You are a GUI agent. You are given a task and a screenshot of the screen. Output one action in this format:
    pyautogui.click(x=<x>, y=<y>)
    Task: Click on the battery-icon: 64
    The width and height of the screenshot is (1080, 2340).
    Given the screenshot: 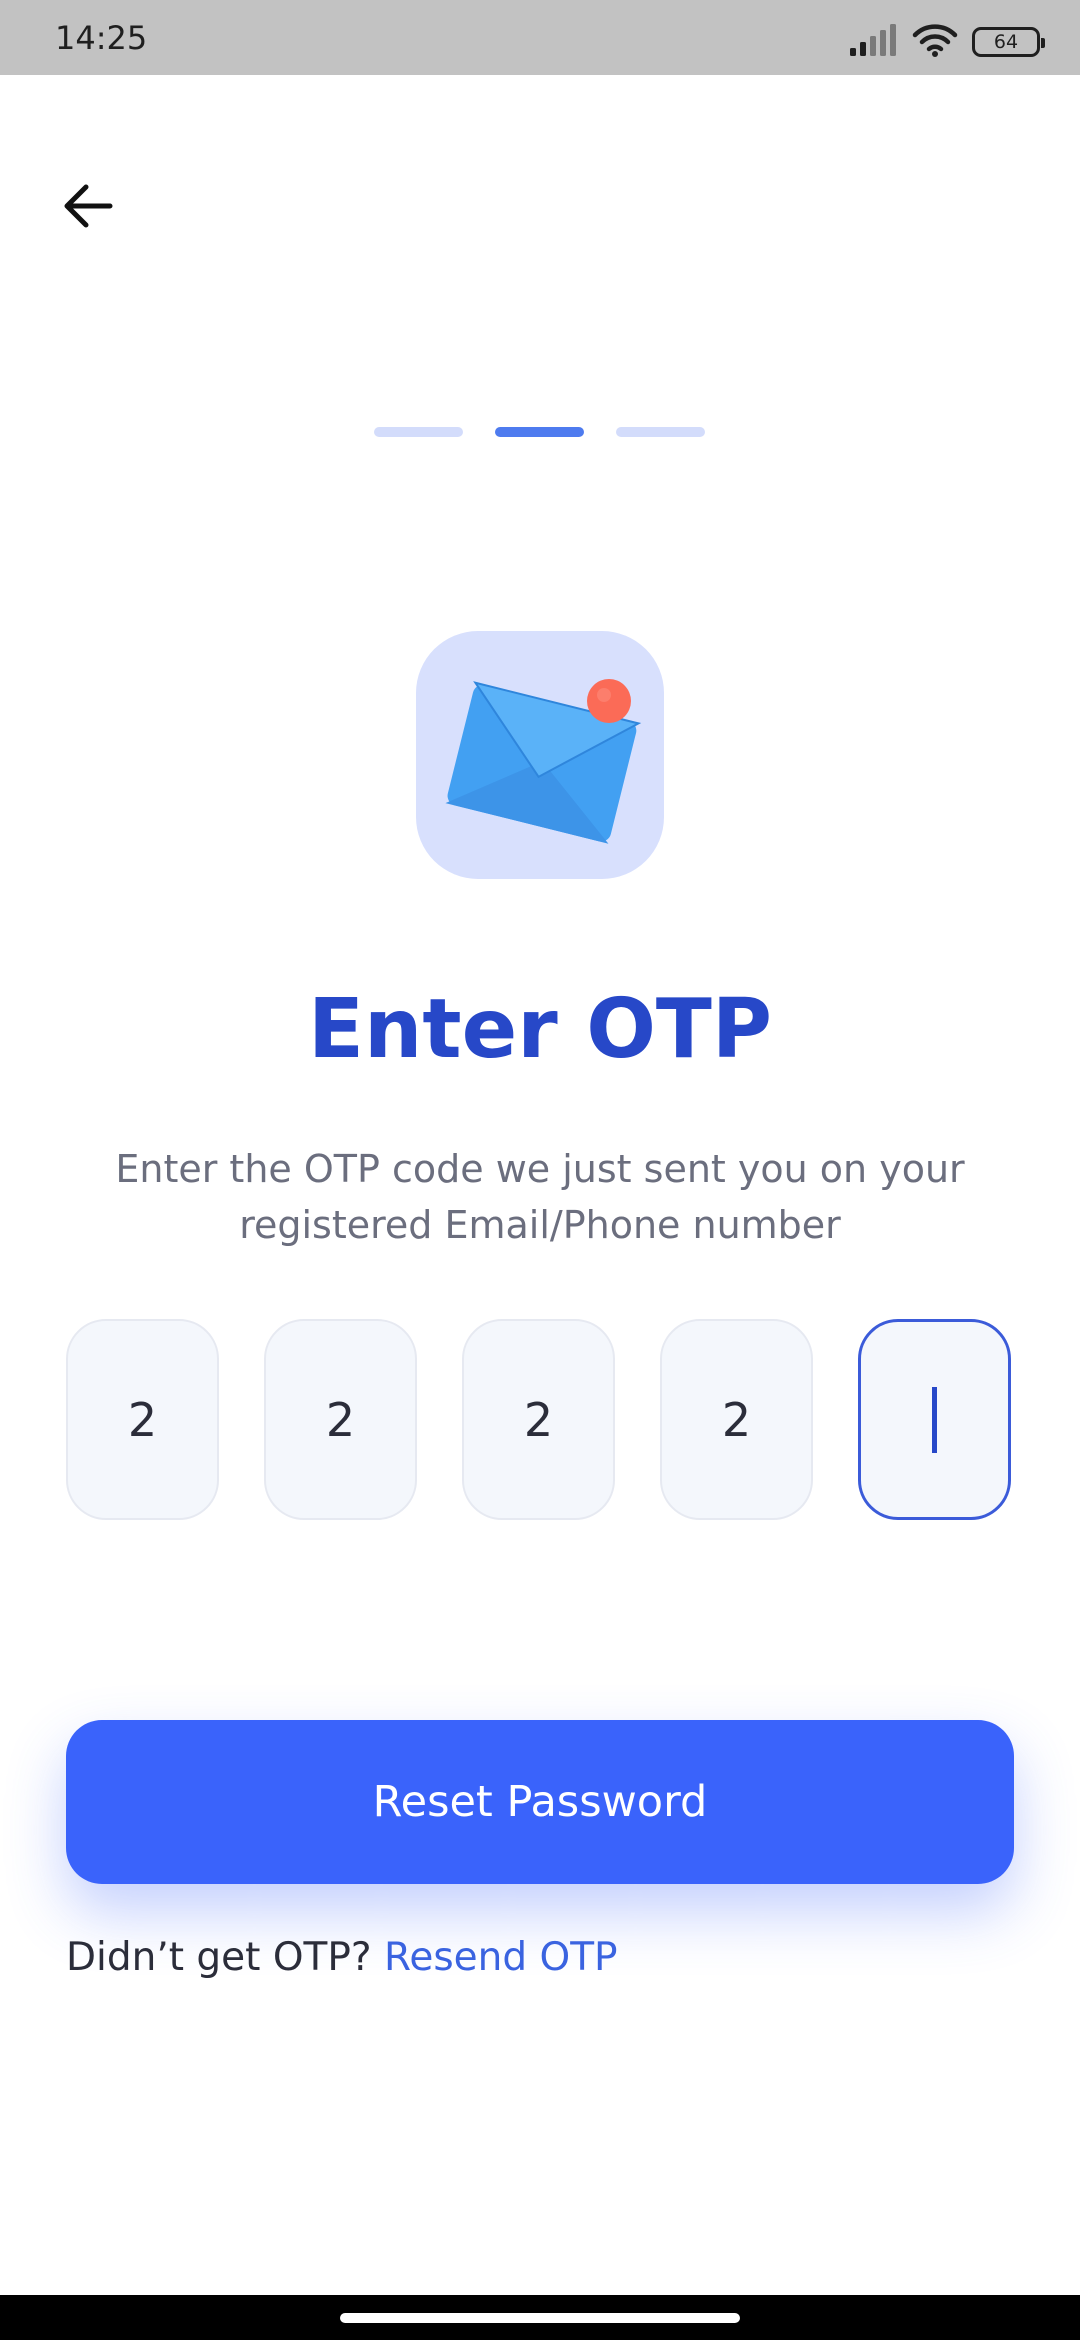 What is the action you would take?
    pyautogui.click(x=1008, y=42)
    